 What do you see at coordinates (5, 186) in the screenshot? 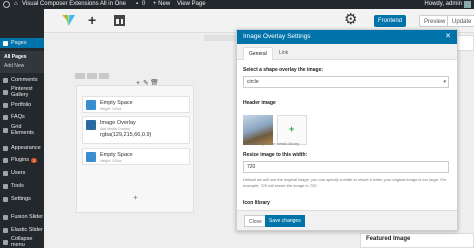
I see `tools-icon` at bounding box center [5, 186].